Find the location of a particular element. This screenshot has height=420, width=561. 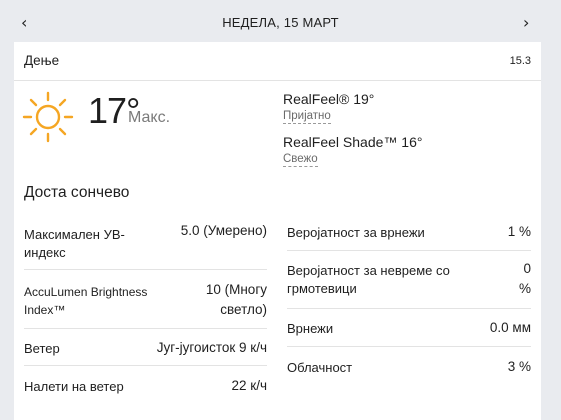

detail-value: 3 % is located at coordinates (519, 366).